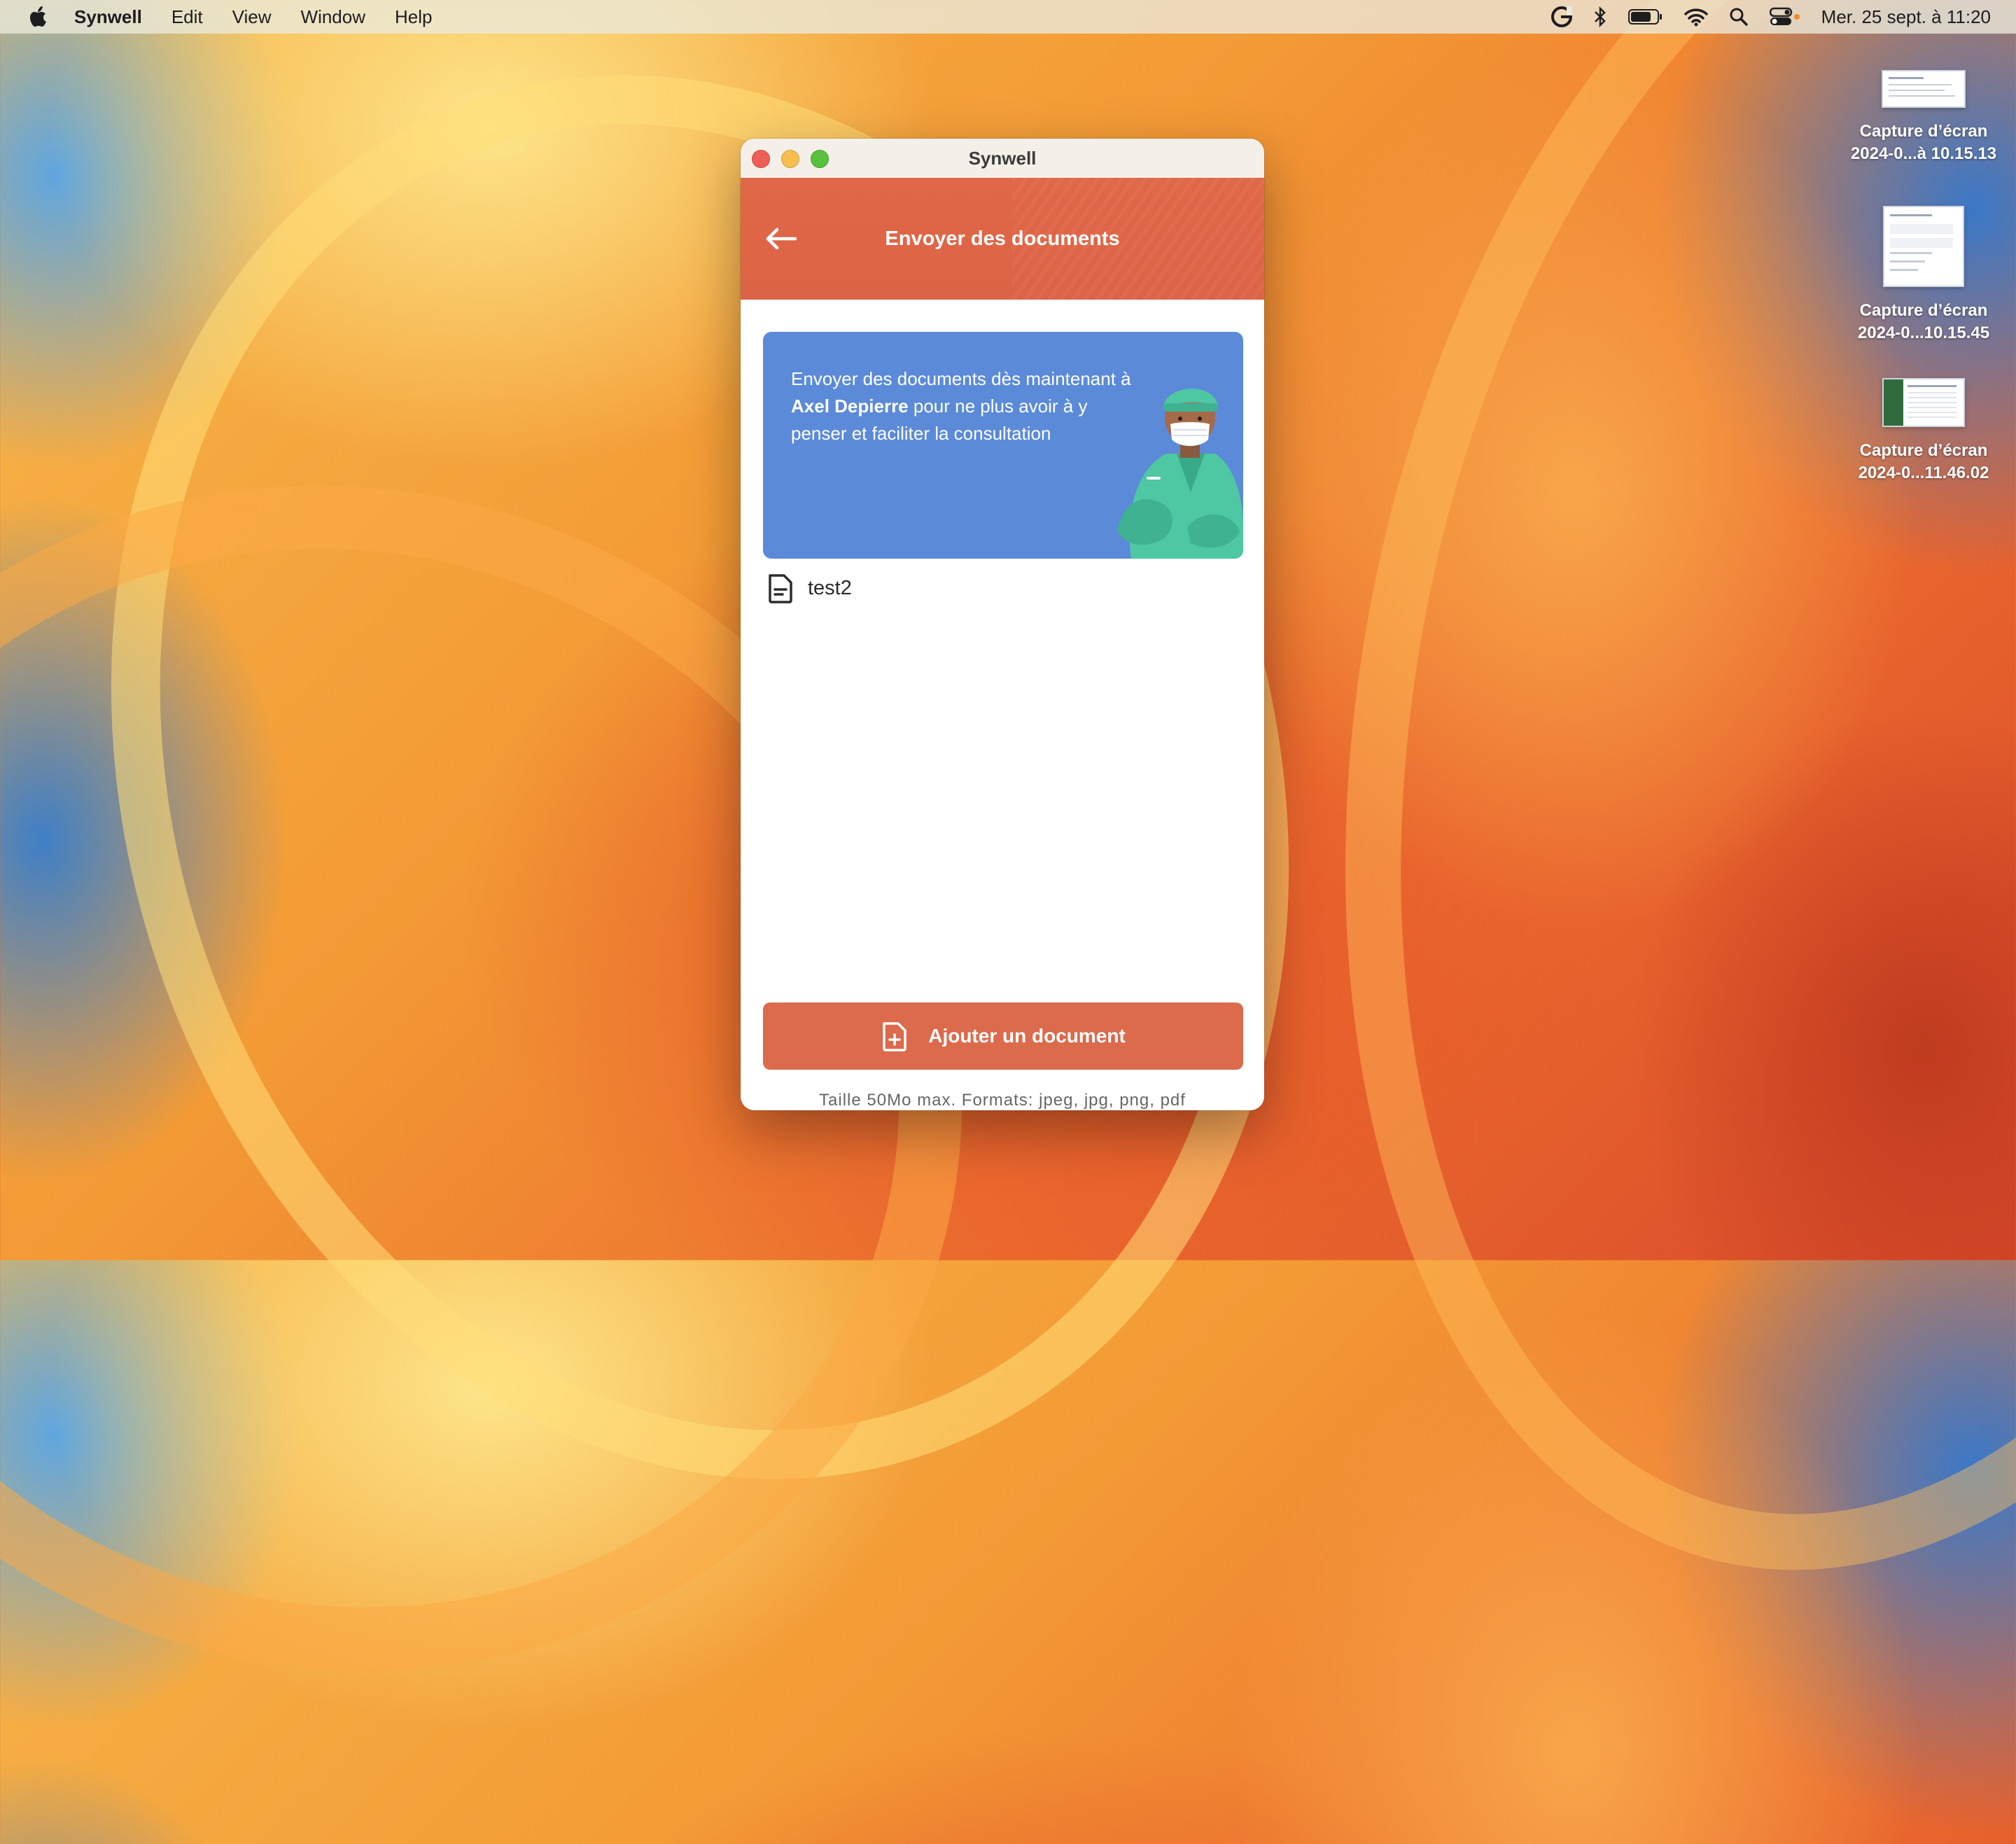 The image size is (2016, 1844). I want to click on document-icon, so click(780, 588).